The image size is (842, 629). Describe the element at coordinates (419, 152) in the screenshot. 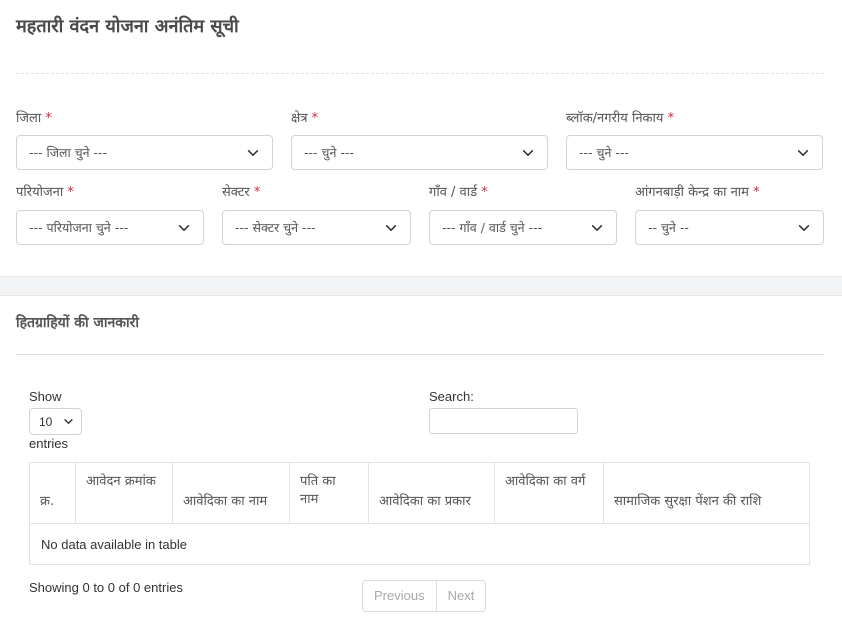

I see `region-select: --- चुने ---` at that location.